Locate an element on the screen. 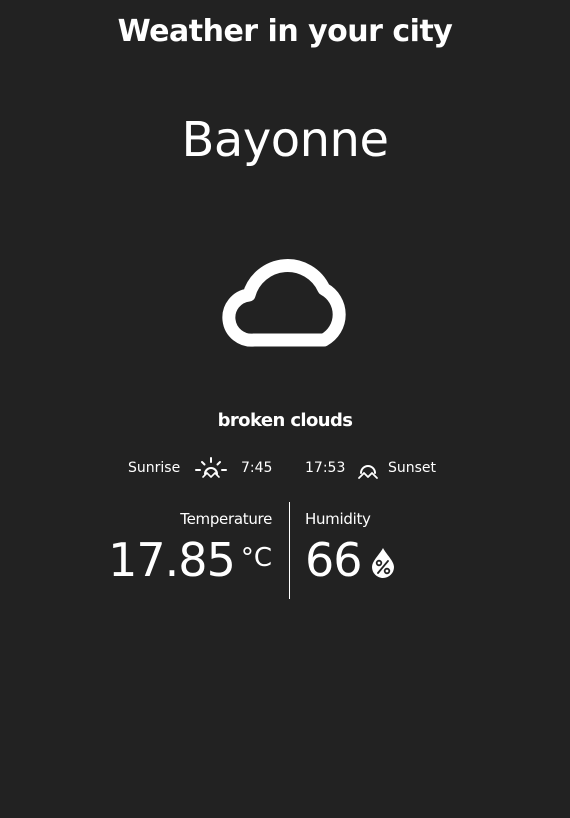 Image resolution: width=570 pixels, height=818 pixels. sunset-icon is located at coordinates (368, 472).